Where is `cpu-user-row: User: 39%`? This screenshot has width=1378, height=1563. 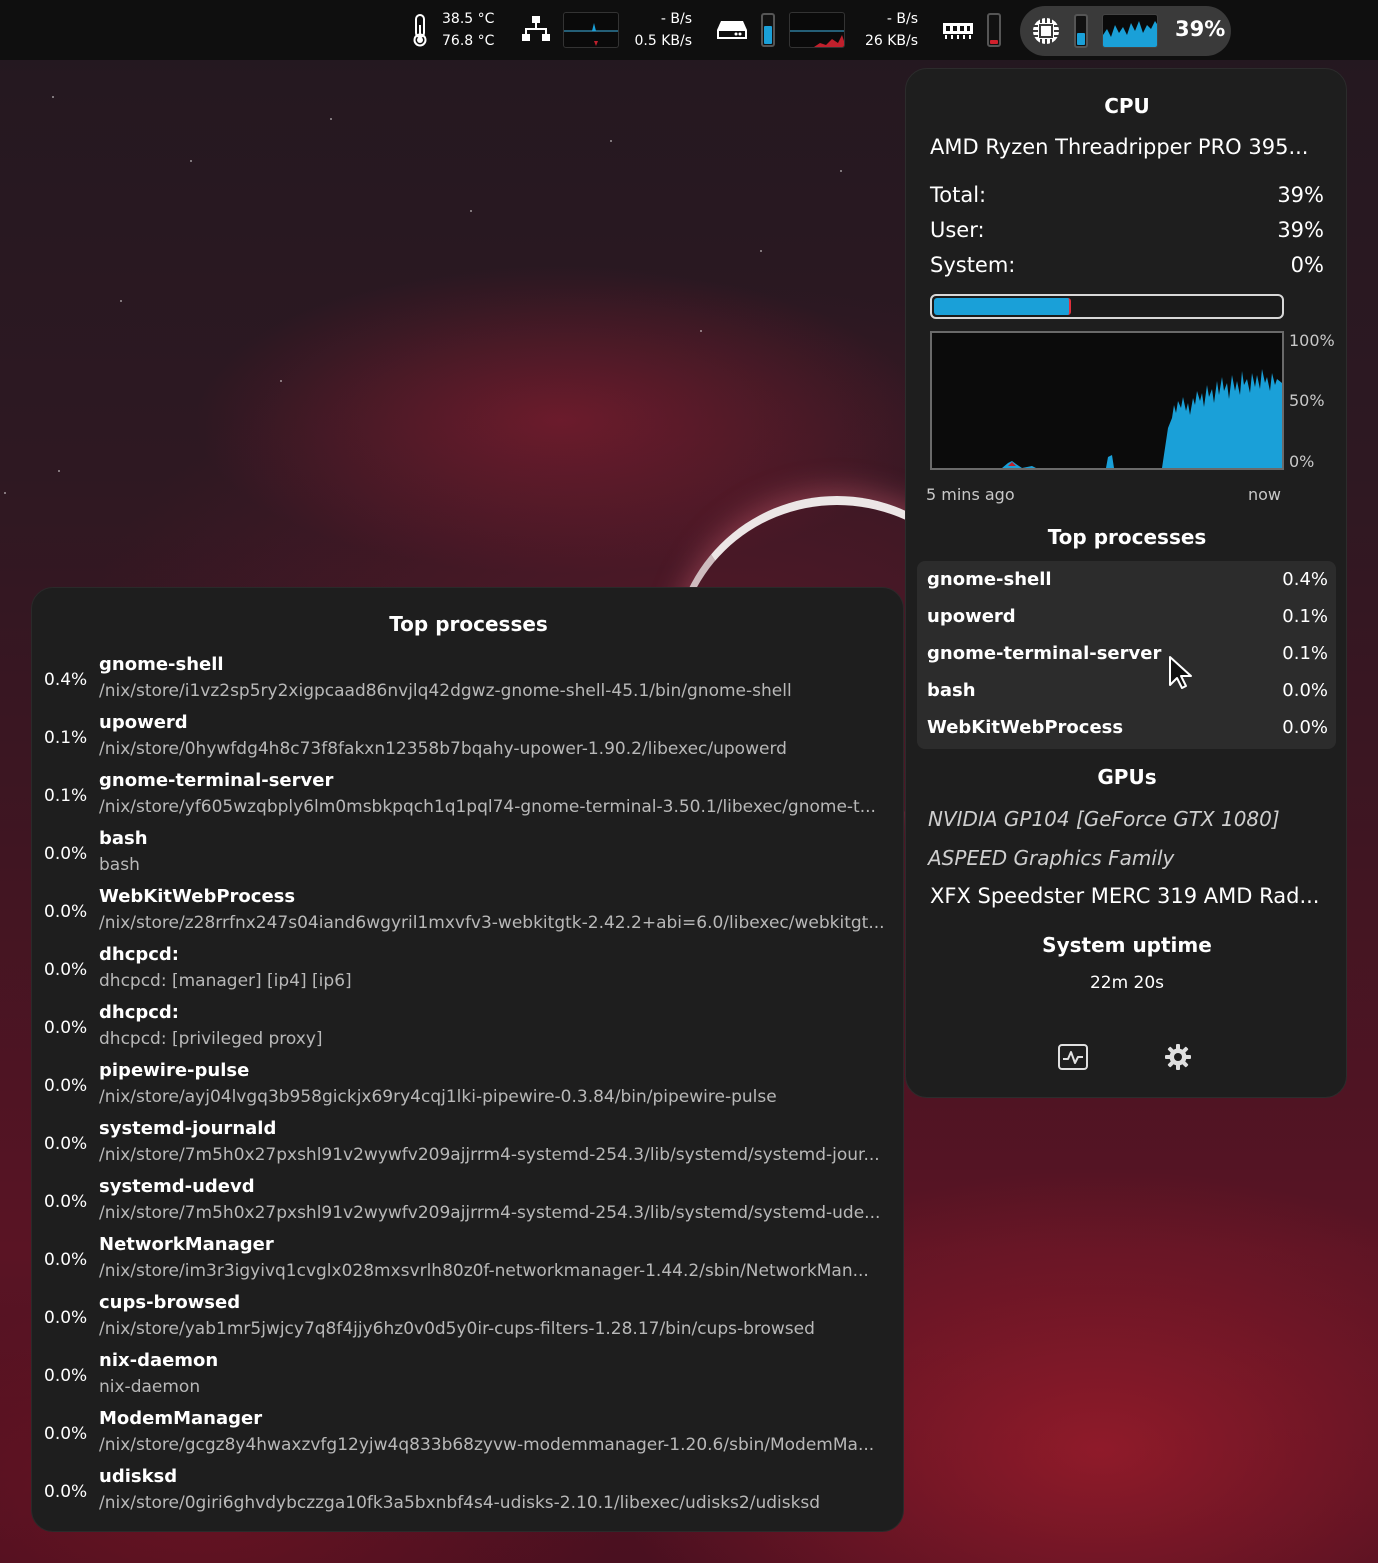 cpu-user-row: User: 39% is located at coordinates (1127, 230).